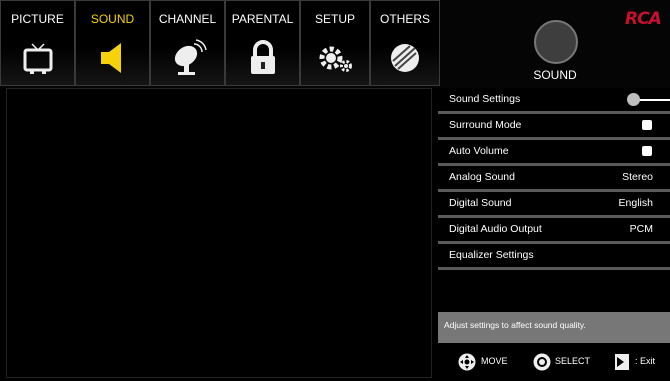 The width and height of the screenshot is (670, 381). I want to click on tab-parental: PARENTAL, so click(262, 43).